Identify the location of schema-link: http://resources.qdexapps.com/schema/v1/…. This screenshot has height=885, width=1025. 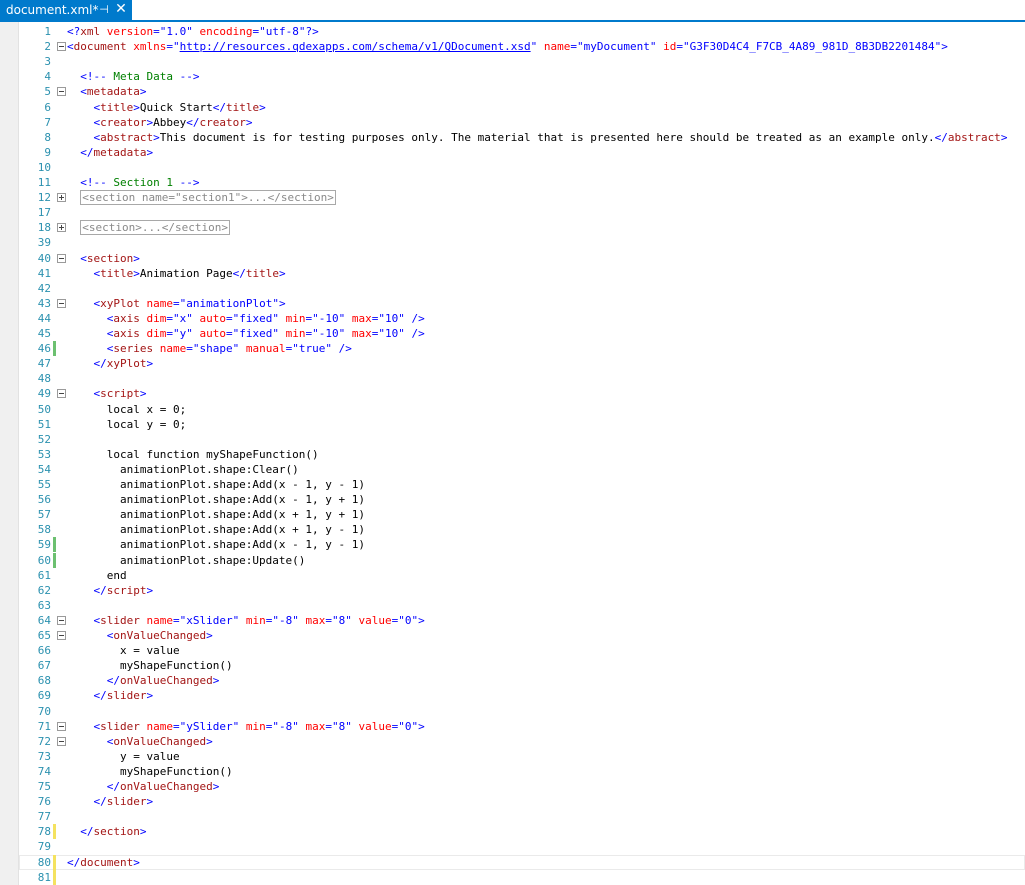
(355, 46).